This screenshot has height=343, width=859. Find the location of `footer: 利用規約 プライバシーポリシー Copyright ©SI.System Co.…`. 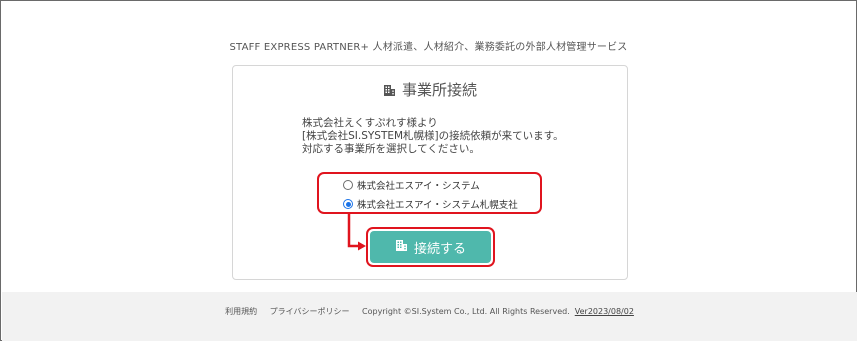

footer: 利用規約 プライバシーポリシー Copyright ©SI.System Co.… is located at coordinates (429, 316).